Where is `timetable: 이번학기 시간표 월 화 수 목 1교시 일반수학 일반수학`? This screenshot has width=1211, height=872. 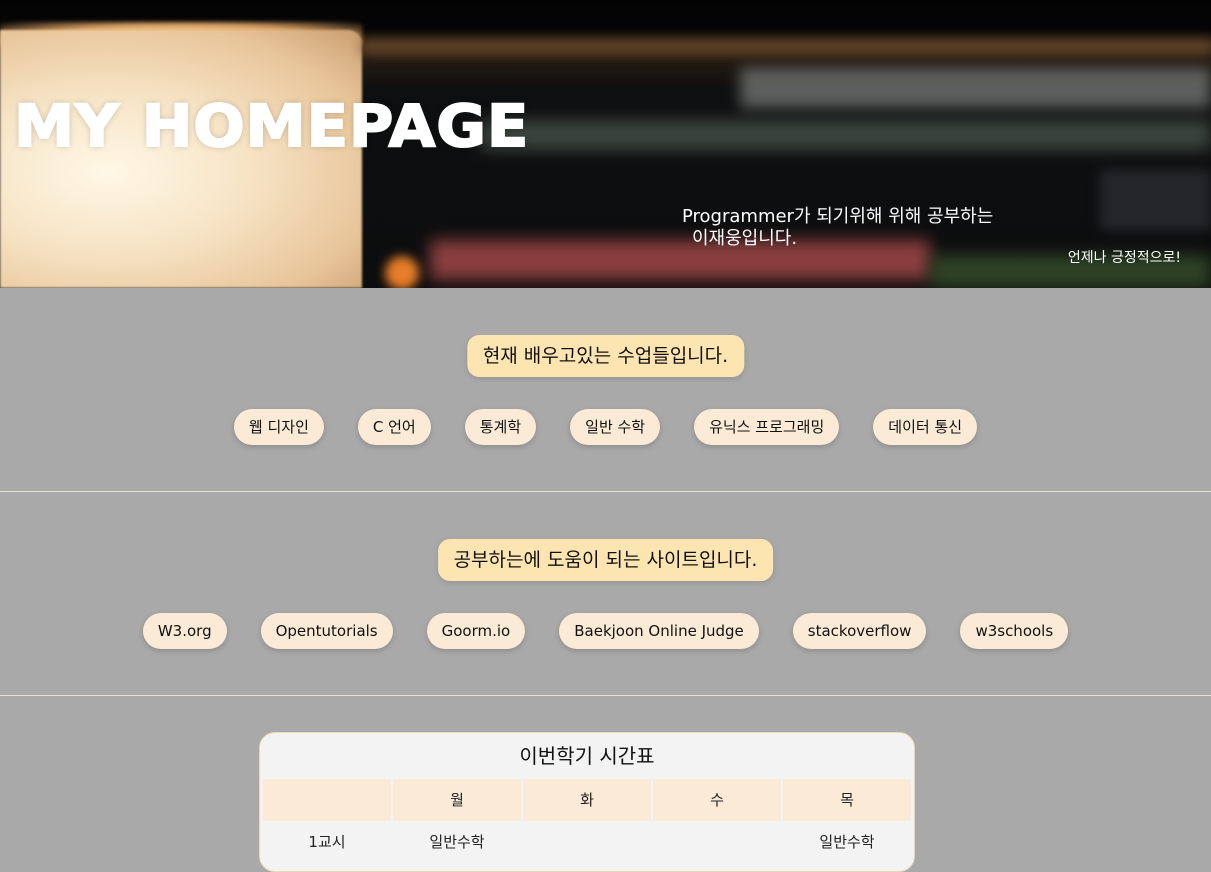
timetable: 이번학기 시간표 월 화 수 목 1교시 일반수학 일반수학 is located at coordinates (587, 802).